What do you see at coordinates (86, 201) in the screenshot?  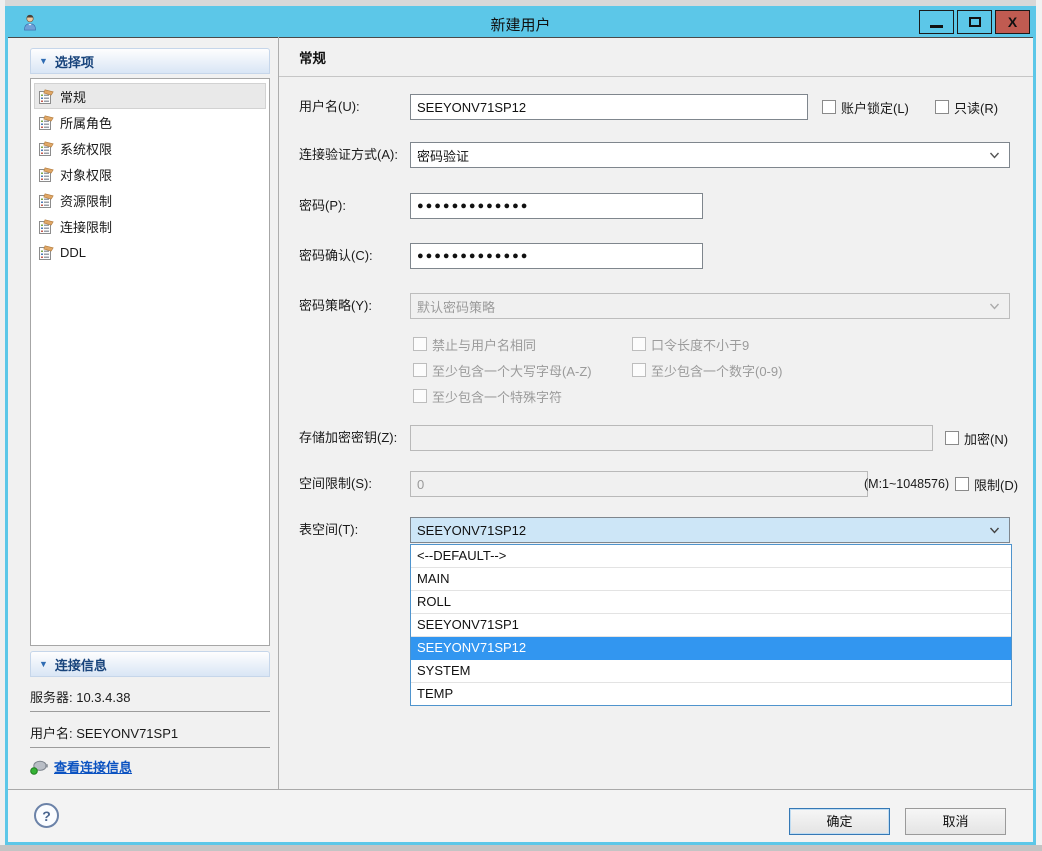 I see `sidebar-item-label: 资源限制` at bounding box center [86, 201].